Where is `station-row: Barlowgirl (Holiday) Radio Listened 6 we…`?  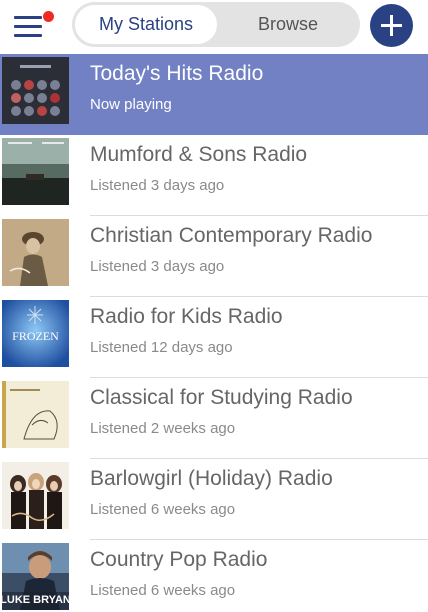
station-row: Barlowgirl (Holiday) Radio Listened 6 we… is located at coordinates (214, 499).